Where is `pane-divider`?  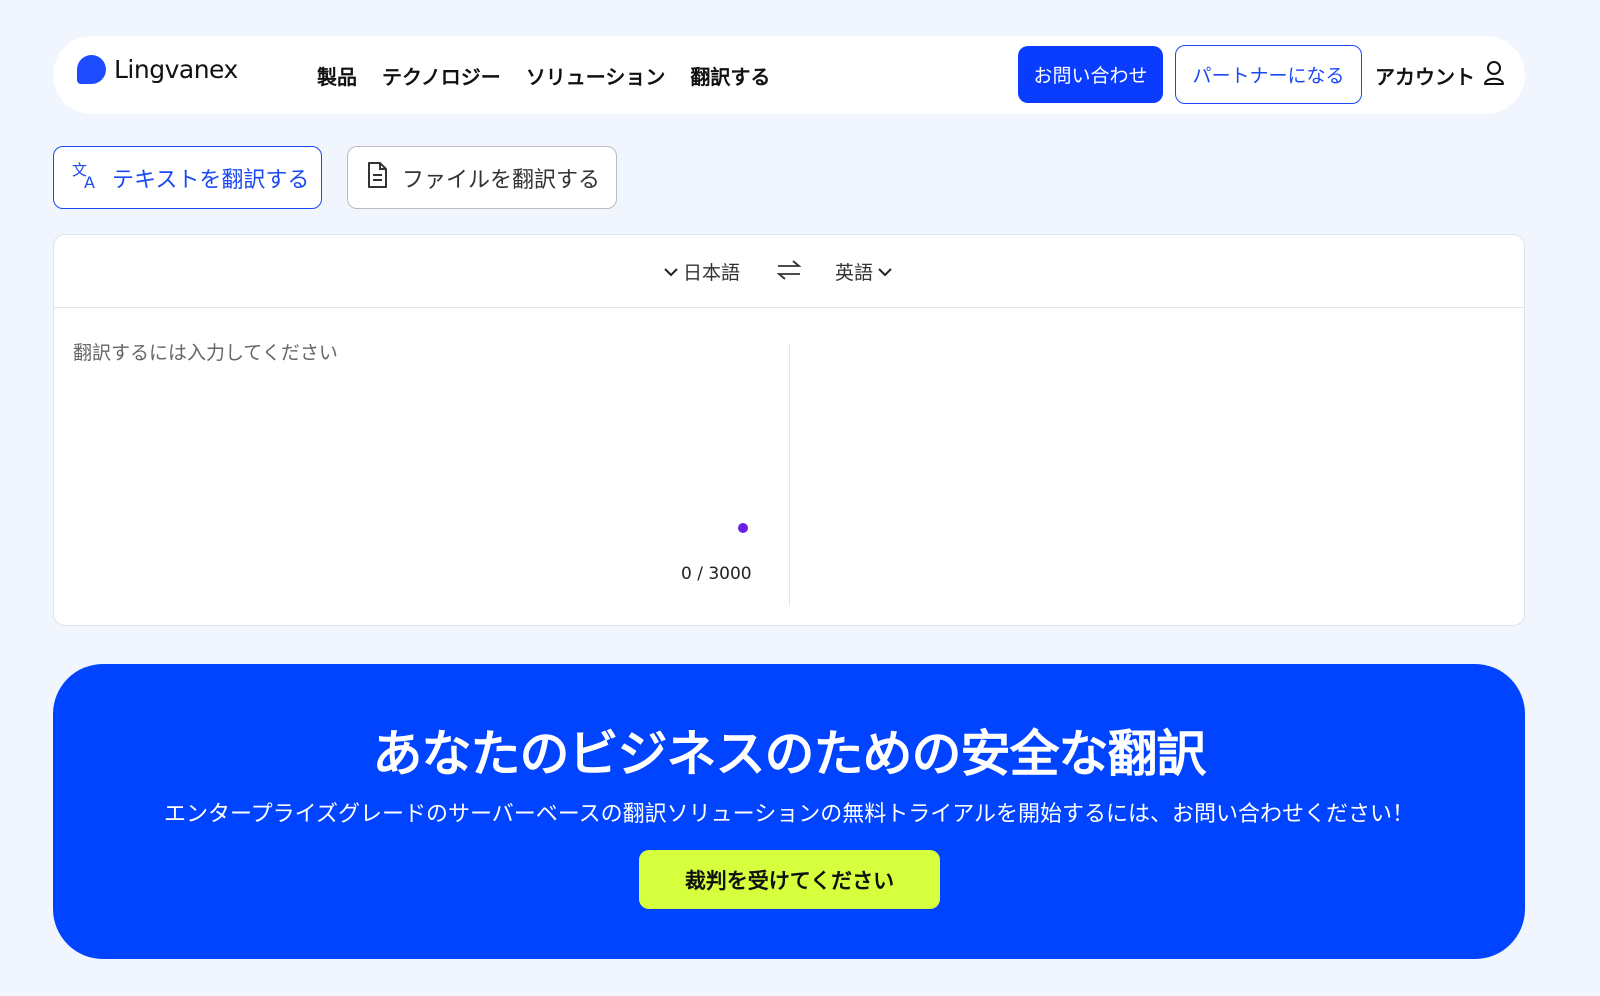 pane-divider is located at coordinates (789, 475).